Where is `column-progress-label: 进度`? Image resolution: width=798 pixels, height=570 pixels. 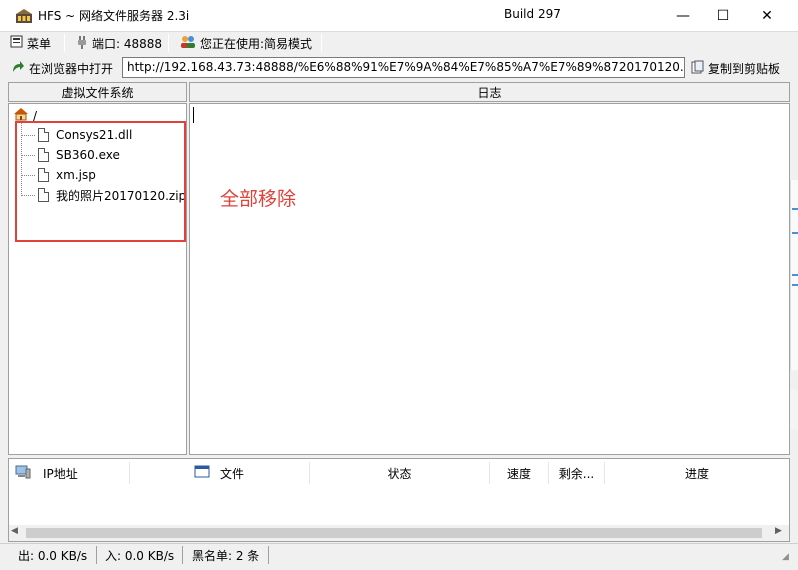
column-progress-label: 进度 is located at coordinates (696, 473).